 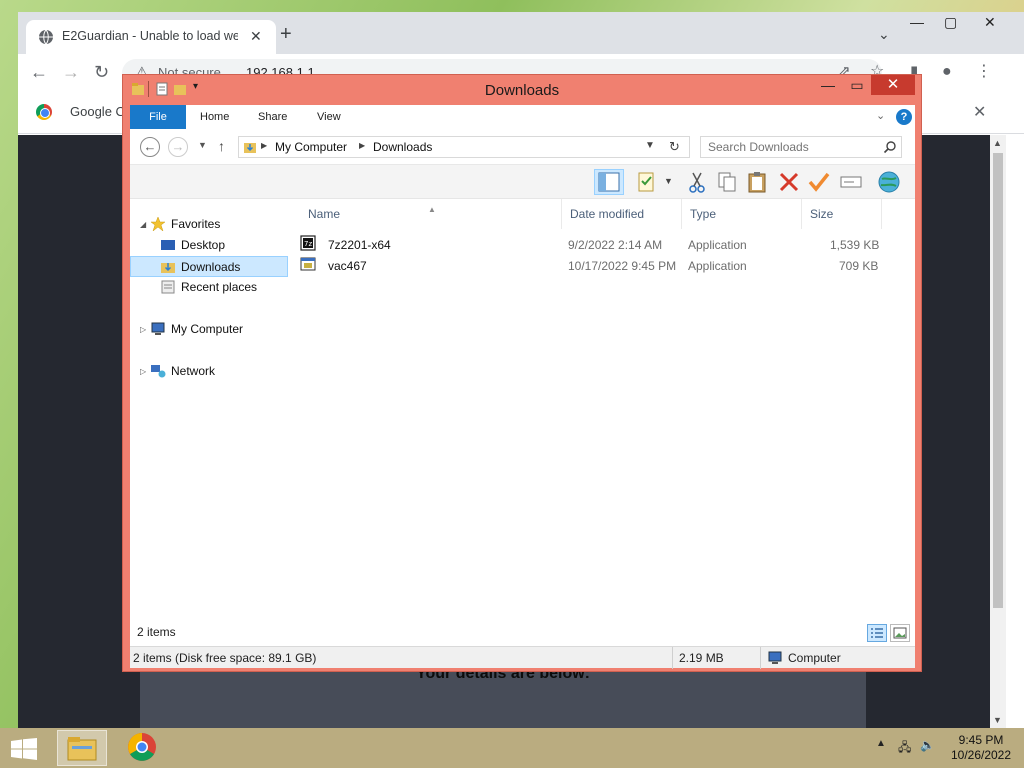 What do you see at coordinates (431, 214) in the screenshot?
I see `column-name: Name ▲` at bounding box center [431, 214].